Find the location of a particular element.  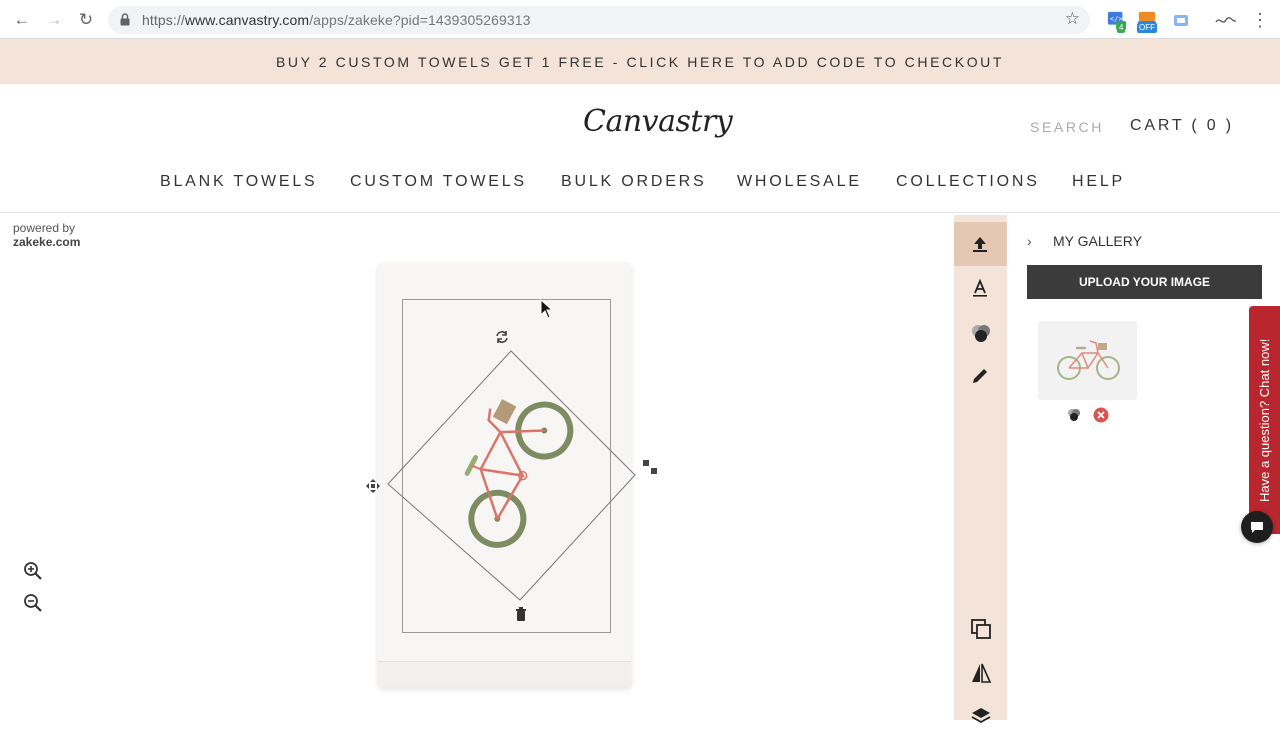

zoom-in-icon is located at coordinates (33, 571).